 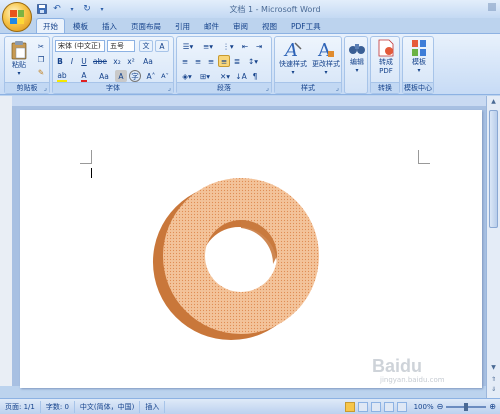 What do you see at coordinates (362, 406) in the screenshot?
I see `full-screen-icon` at bounding box center [362, 406].